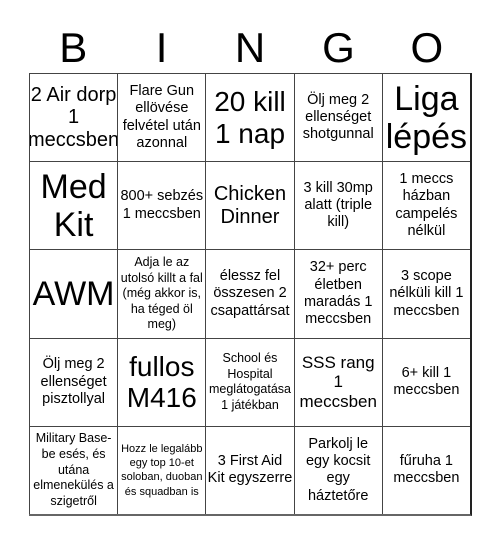 This screenshot has height=544, width=500. What do you see at coordinates (73, 205) in the screenshot?
I see `bingo-cell: Med Kit` at bounding box center [73, 205].